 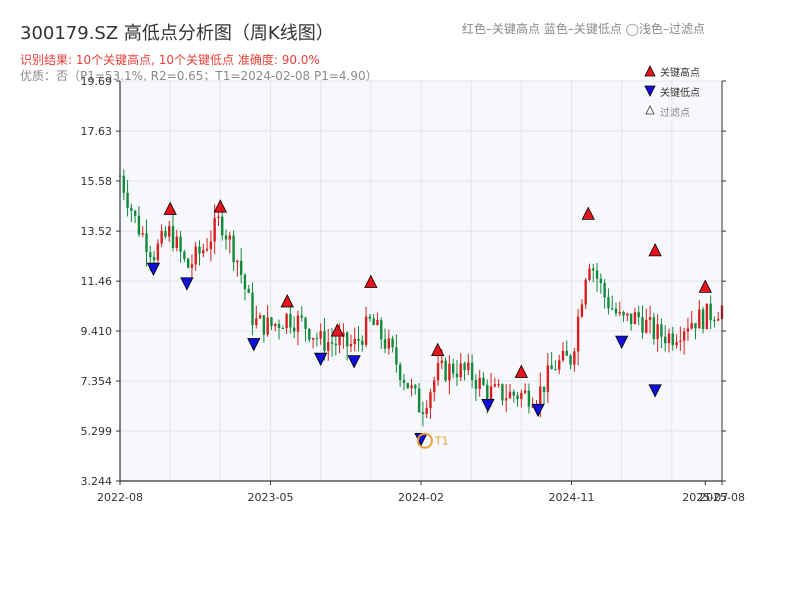 What do you see at coordinates (120, 497) in the screenshot?
I see `x-tick-label: 2022-08` at bounding box center [120, 497].